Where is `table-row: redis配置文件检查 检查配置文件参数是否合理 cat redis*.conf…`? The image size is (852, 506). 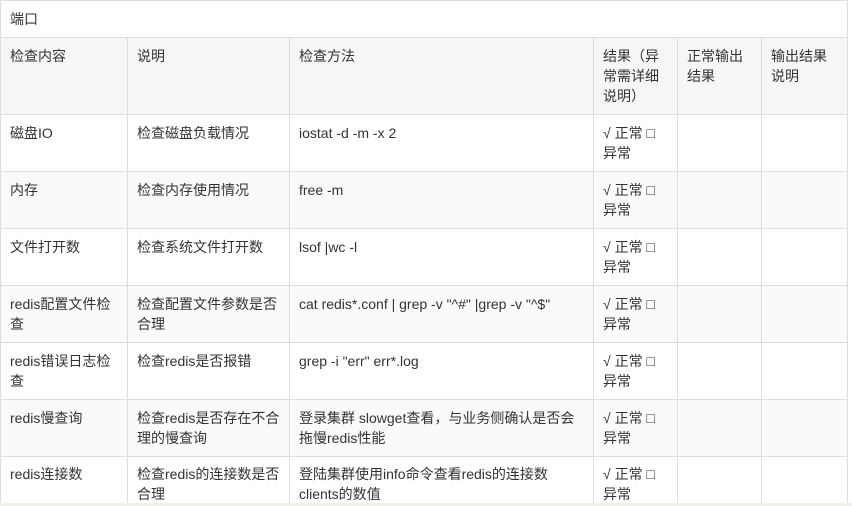 table-row: redis配置文件检查 检查配置文件参数是否合理 cat redis*.conf… is located at coordinates (424, 314).